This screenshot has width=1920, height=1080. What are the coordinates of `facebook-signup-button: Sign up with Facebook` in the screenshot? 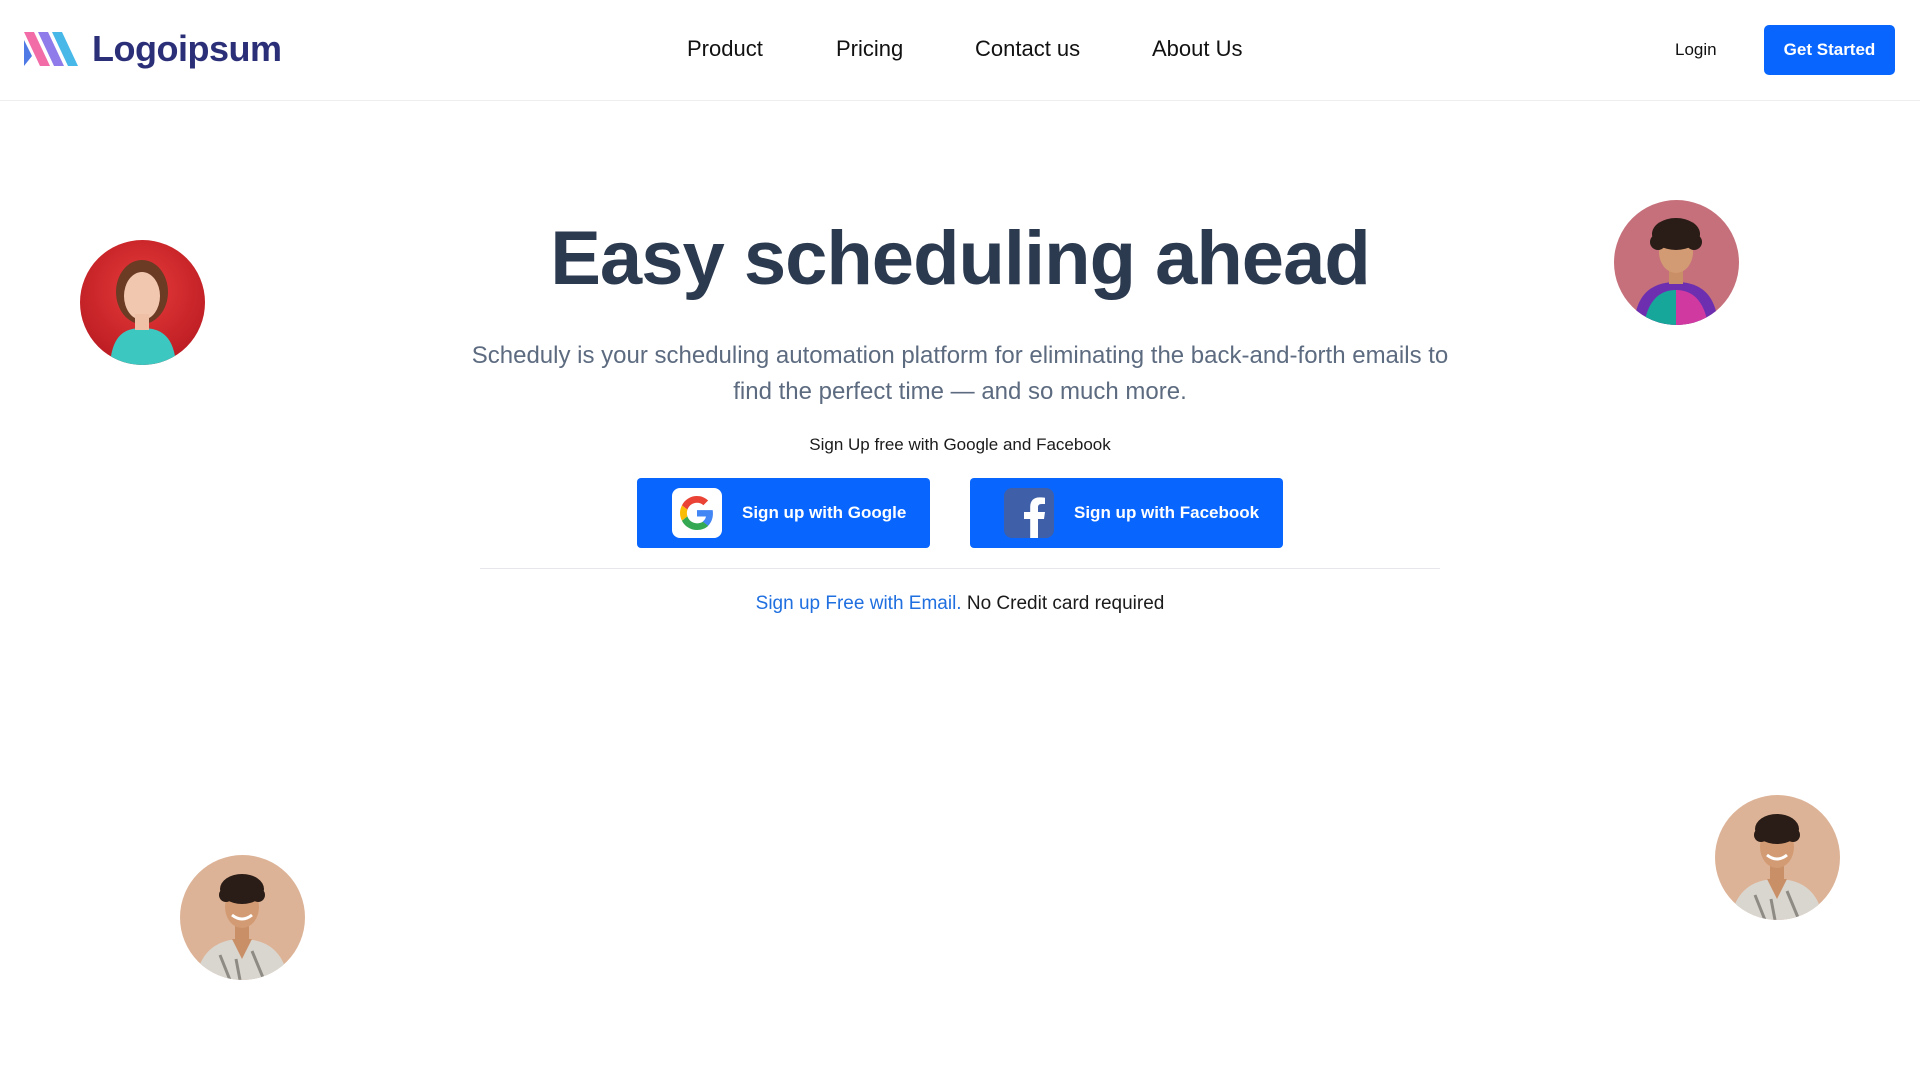 It's located at (1126, 513).